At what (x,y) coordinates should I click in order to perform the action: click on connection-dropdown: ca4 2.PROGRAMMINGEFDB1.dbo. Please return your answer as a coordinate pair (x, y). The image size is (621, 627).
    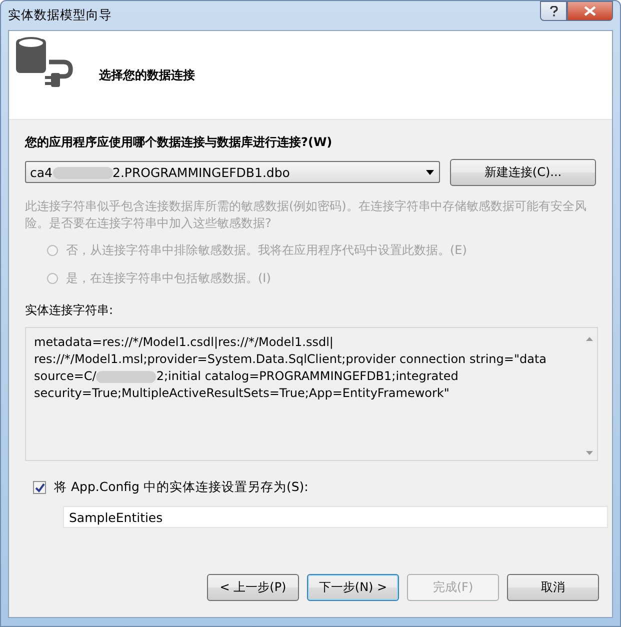
    Looking at the image, I should click on (232, 172).